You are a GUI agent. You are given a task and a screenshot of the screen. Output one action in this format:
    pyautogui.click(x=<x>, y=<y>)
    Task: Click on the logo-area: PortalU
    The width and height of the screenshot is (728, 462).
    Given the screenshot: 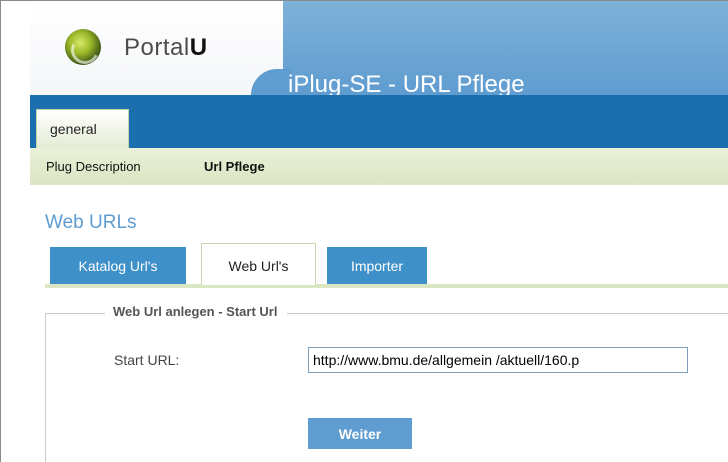 What is the action you would take?
    pyautogui.click(x=156, y=48)
    